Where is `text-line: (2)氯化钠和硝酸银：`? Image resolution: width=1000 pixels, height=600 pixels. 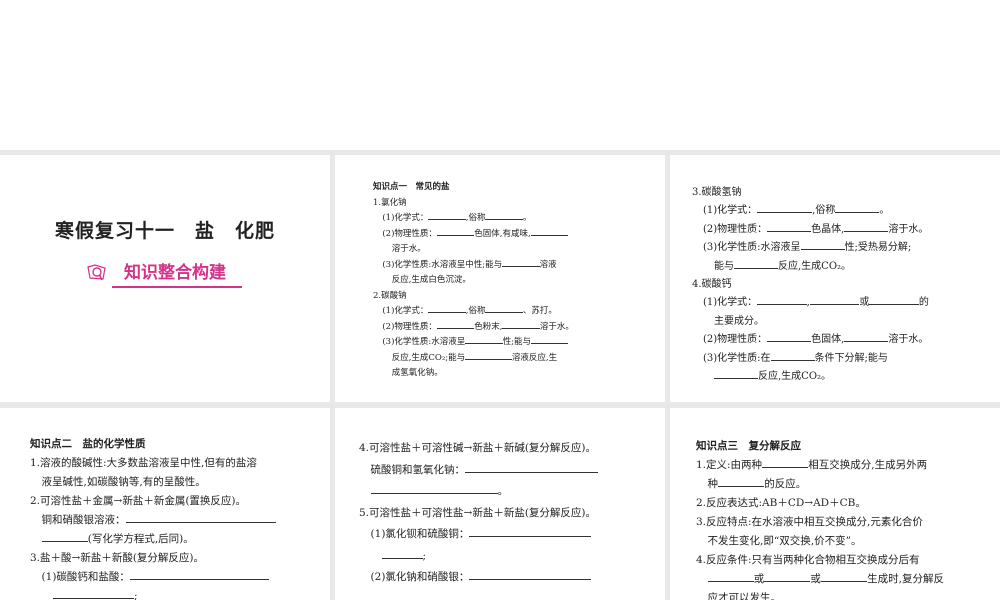
text-line: (2)氯化钠和硝酸银： is located at coordinates (478, 578).